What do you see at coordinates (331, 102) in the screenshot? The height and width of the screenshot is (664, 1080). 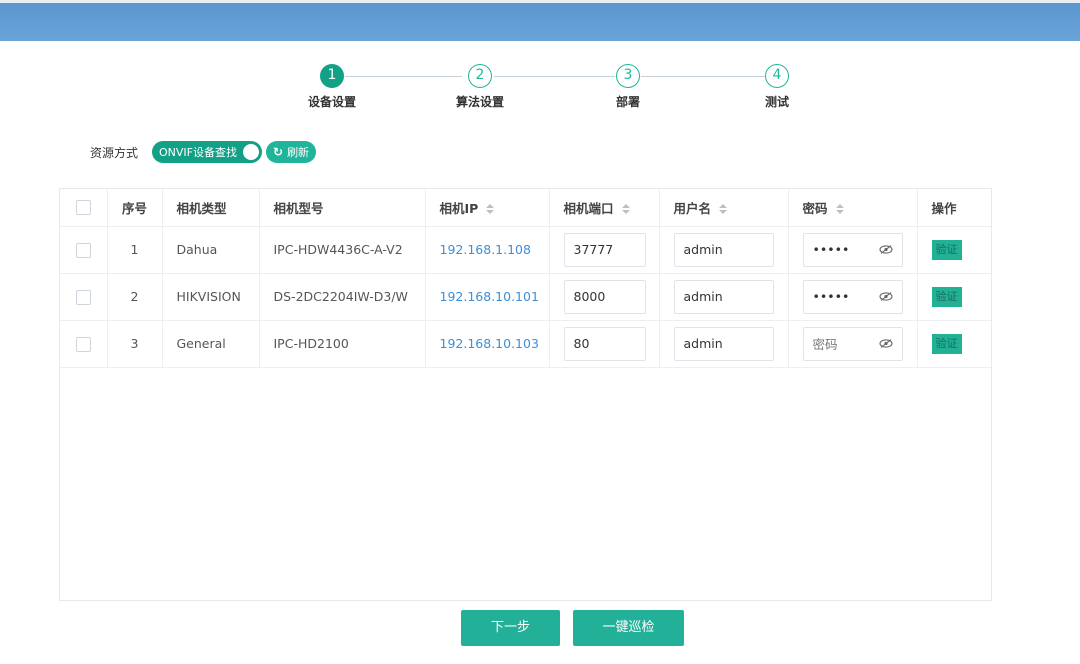 I see `step-label: 设备设置` at bounding box center [331, 102].